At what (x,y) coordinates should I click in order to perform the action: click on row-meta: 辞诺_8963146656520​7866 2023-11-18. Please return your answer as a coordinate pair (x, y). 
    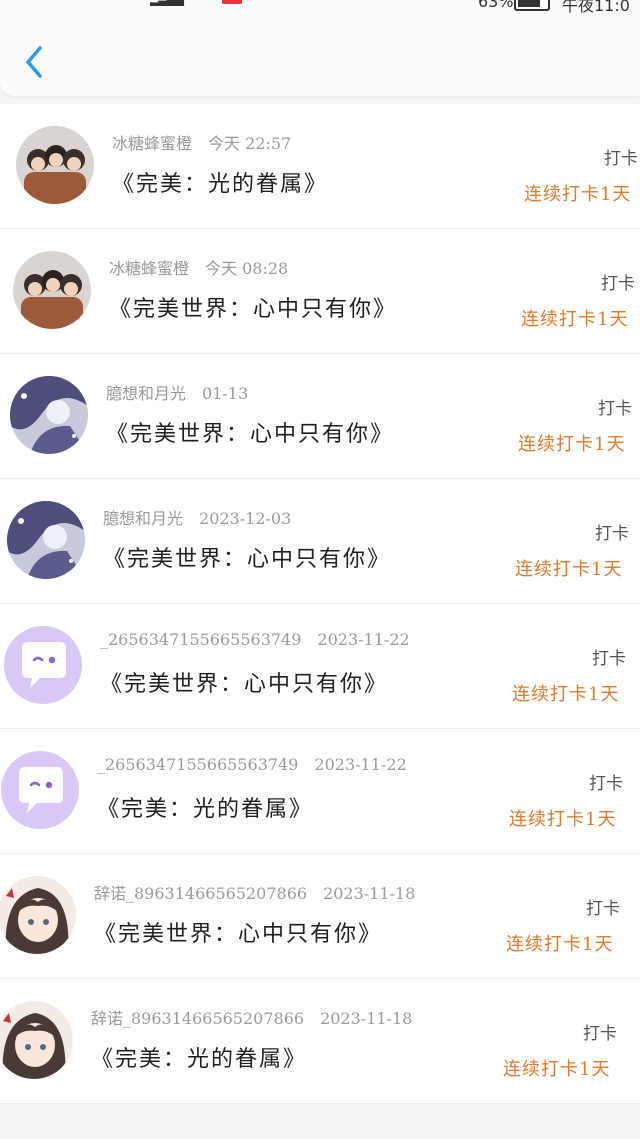
    Looking at the image, I should click on (254, 892).